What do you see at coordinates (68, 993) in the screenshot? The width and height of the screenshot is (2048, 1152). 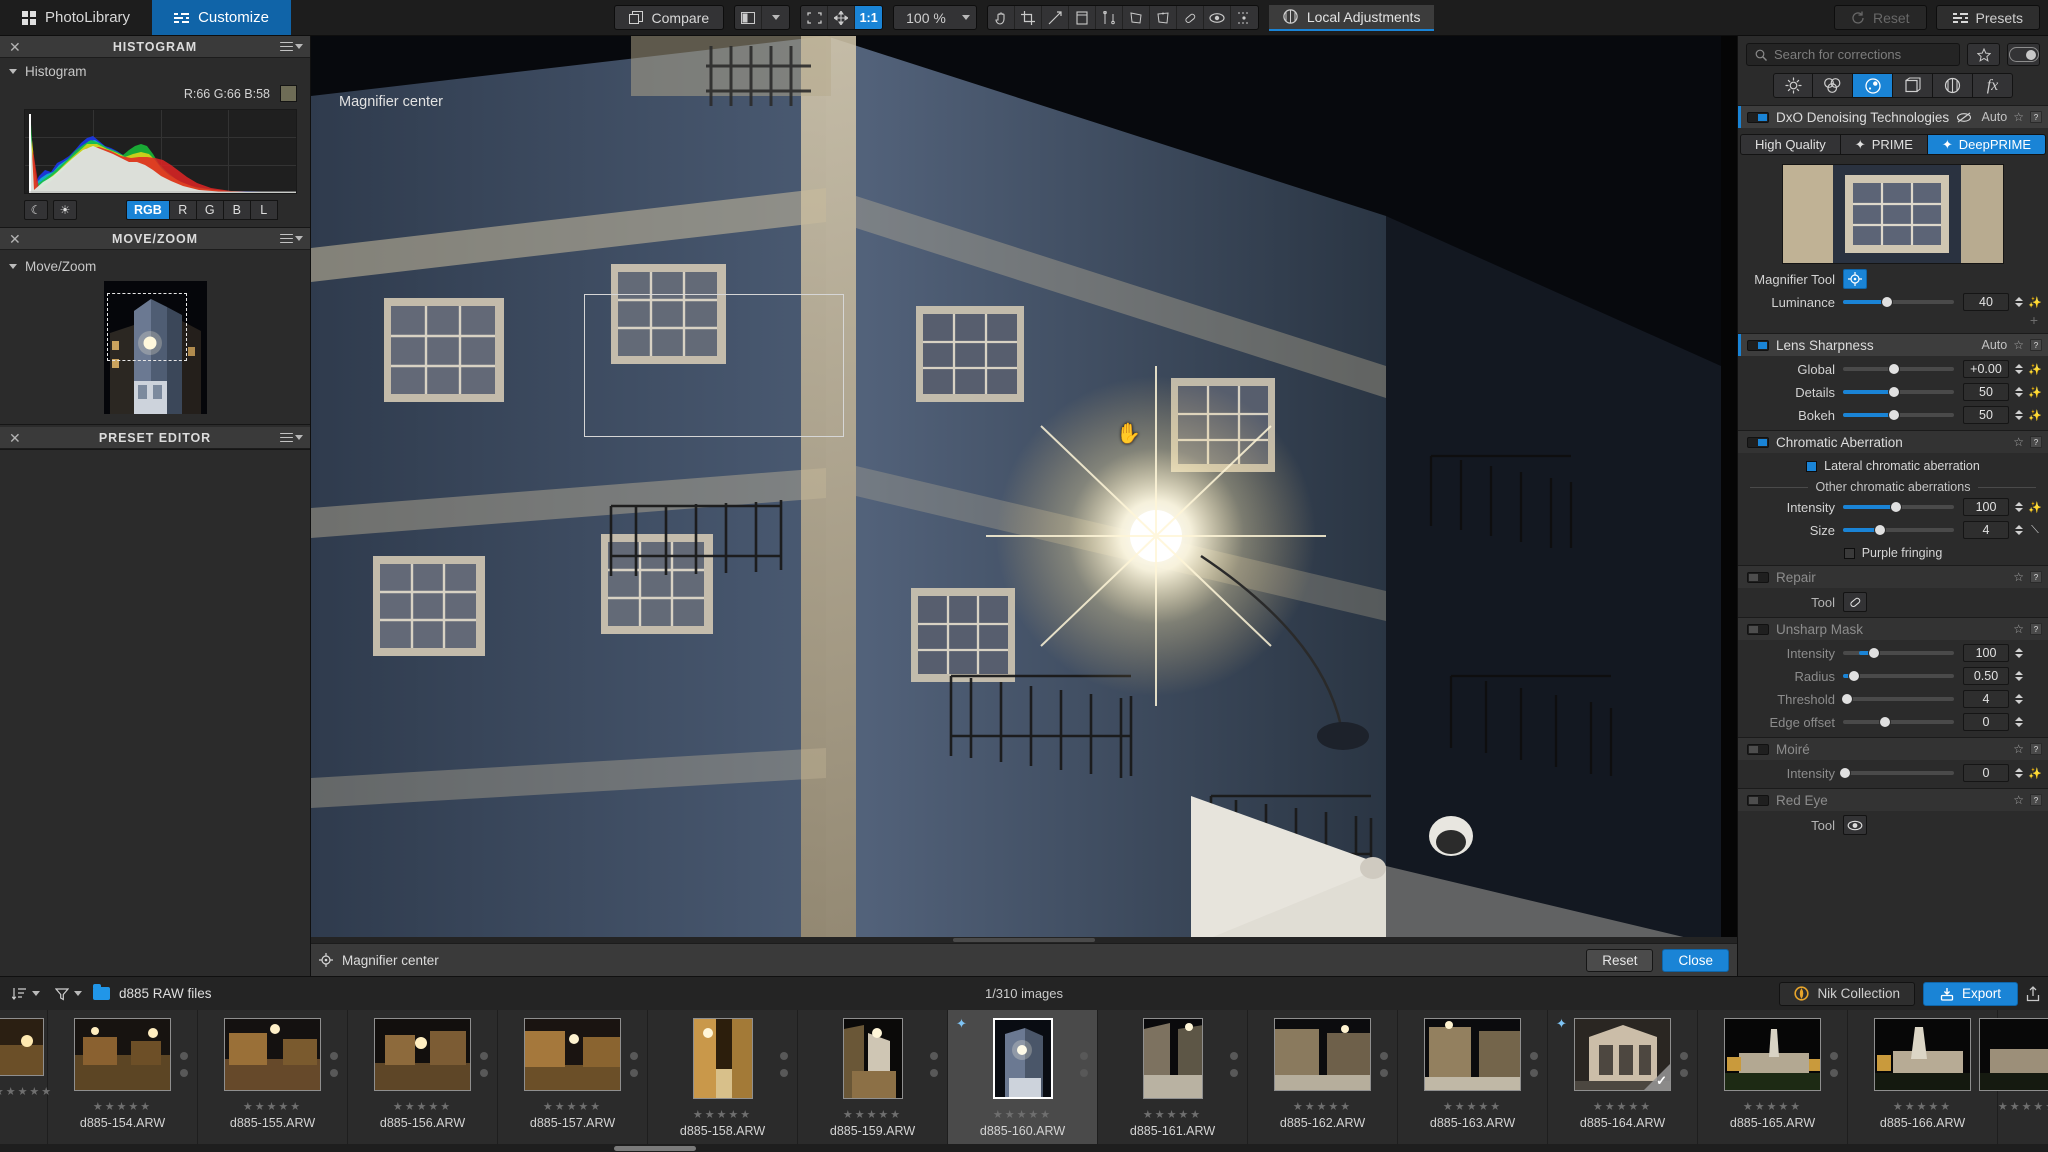 I see `filter-button` at bounding box center [68, 993].